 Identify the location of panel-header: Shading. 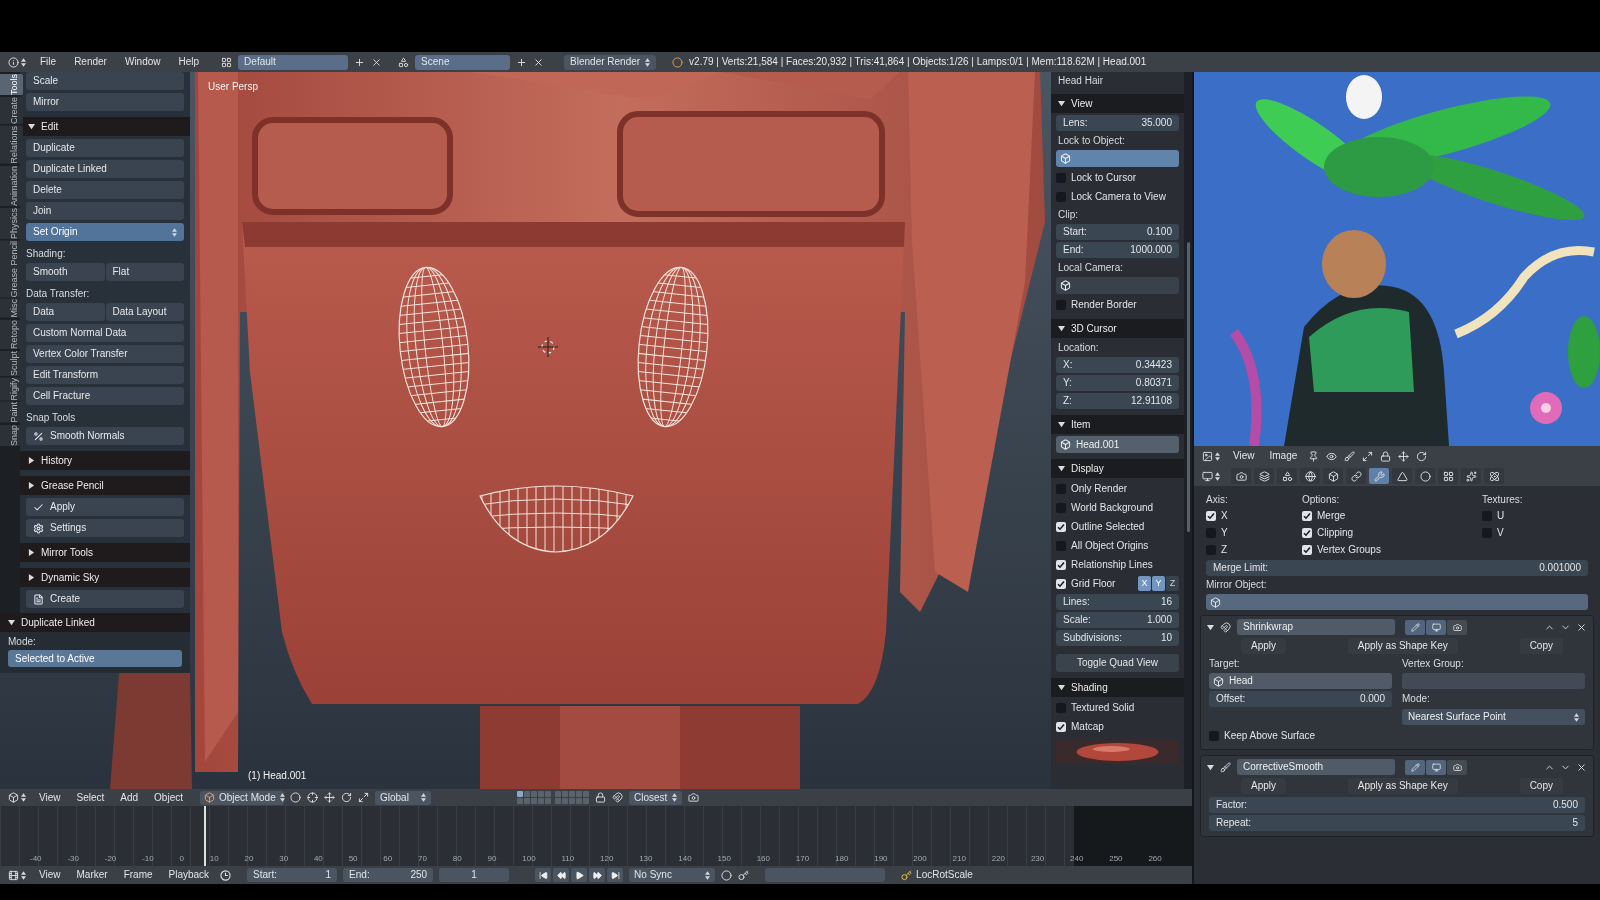
(1117, 687).